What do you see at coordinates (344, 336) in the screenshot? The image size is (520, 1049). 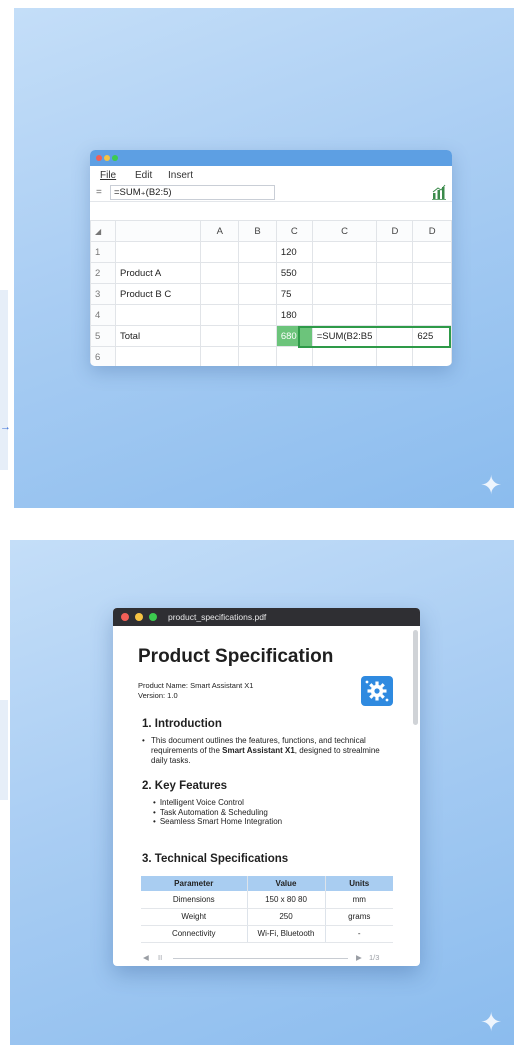 I see `cell-c-2: =SUM(B2:B5` at bounding box center [344, 336].